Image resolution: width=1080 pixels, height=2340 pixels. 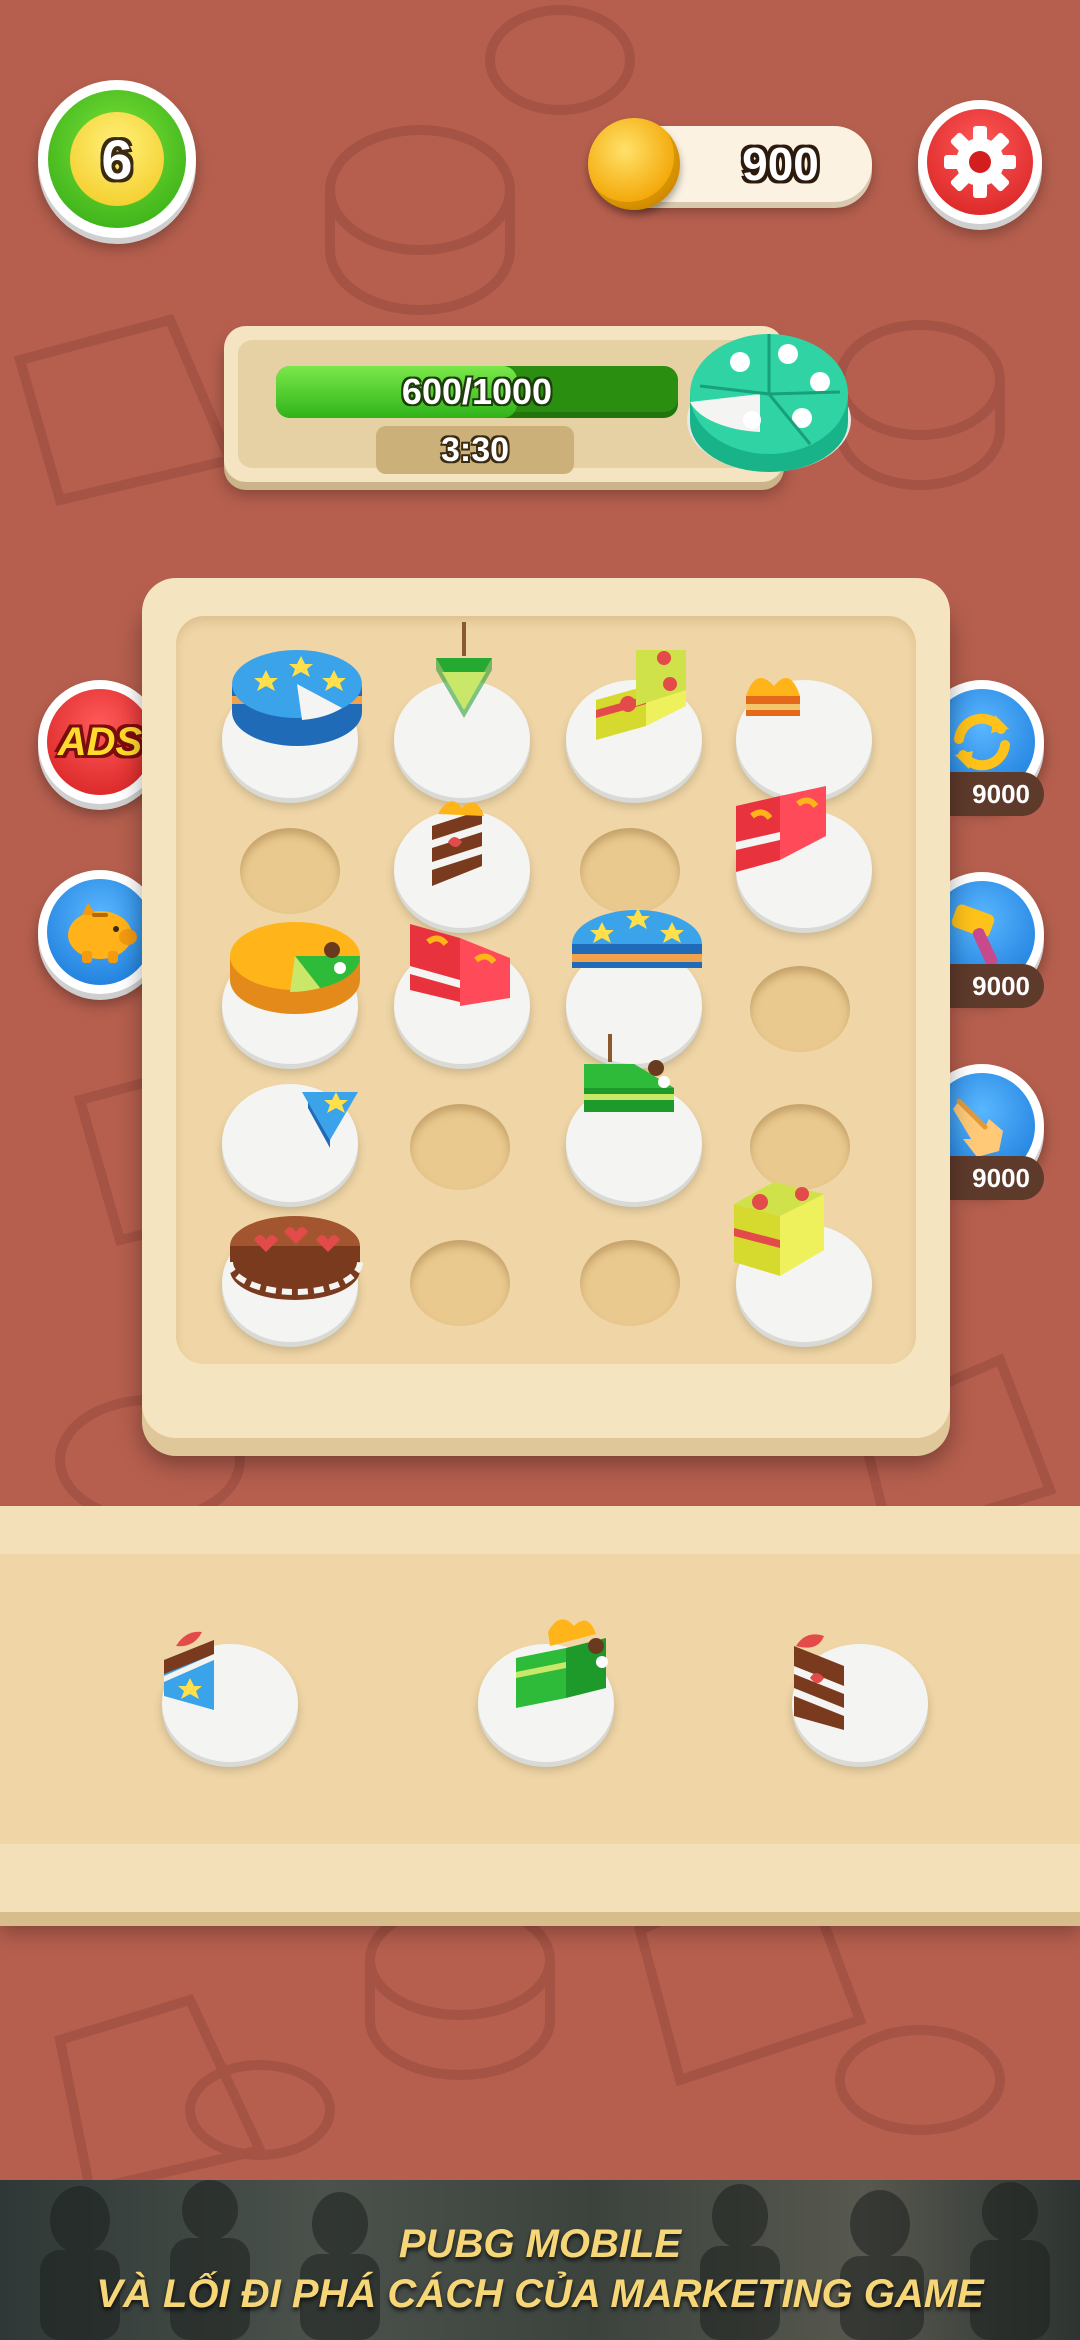 What do you see at coordinates (295, 1258) in the screenshot?
I see `chocolate-heart-cake-icon` at bounding box center [295, 1258].